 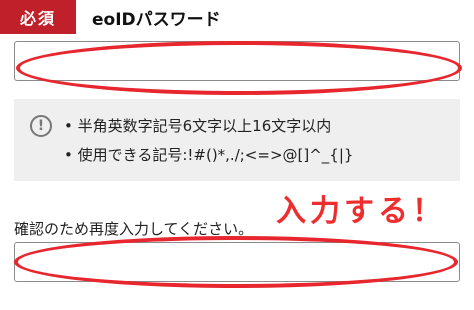 What do you see at coordinates (237, 61) in the screenshot?
I see `password-input` at bounding box center [237, 61].